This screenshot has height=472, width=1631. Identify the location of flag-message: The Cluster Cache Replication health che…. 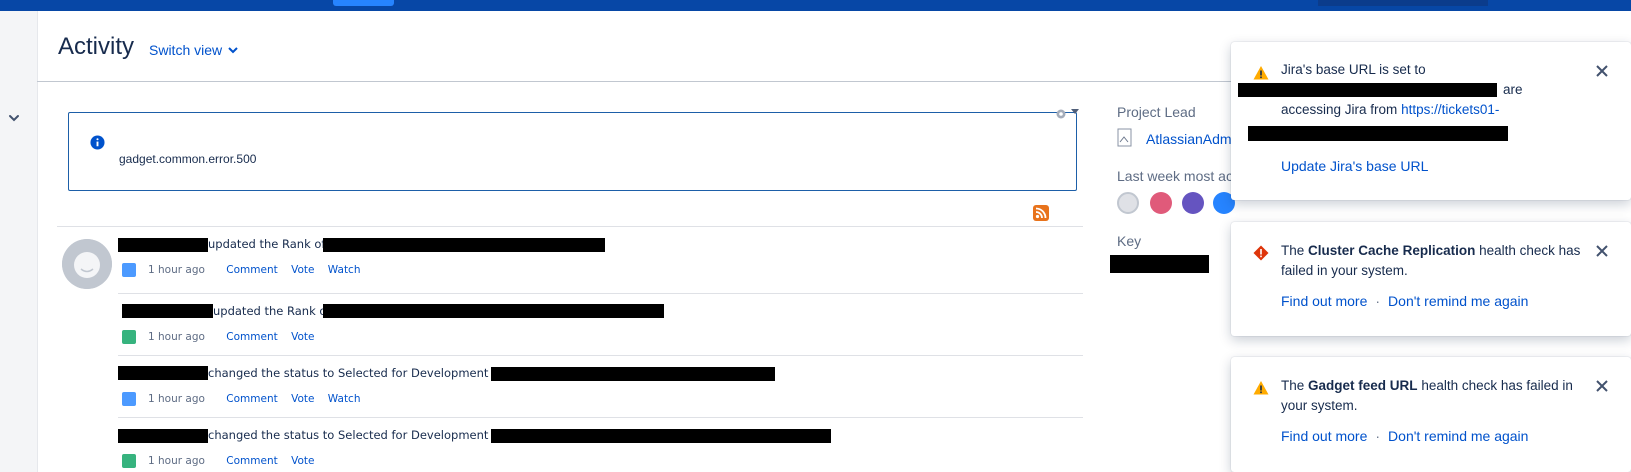
(1437, 261).